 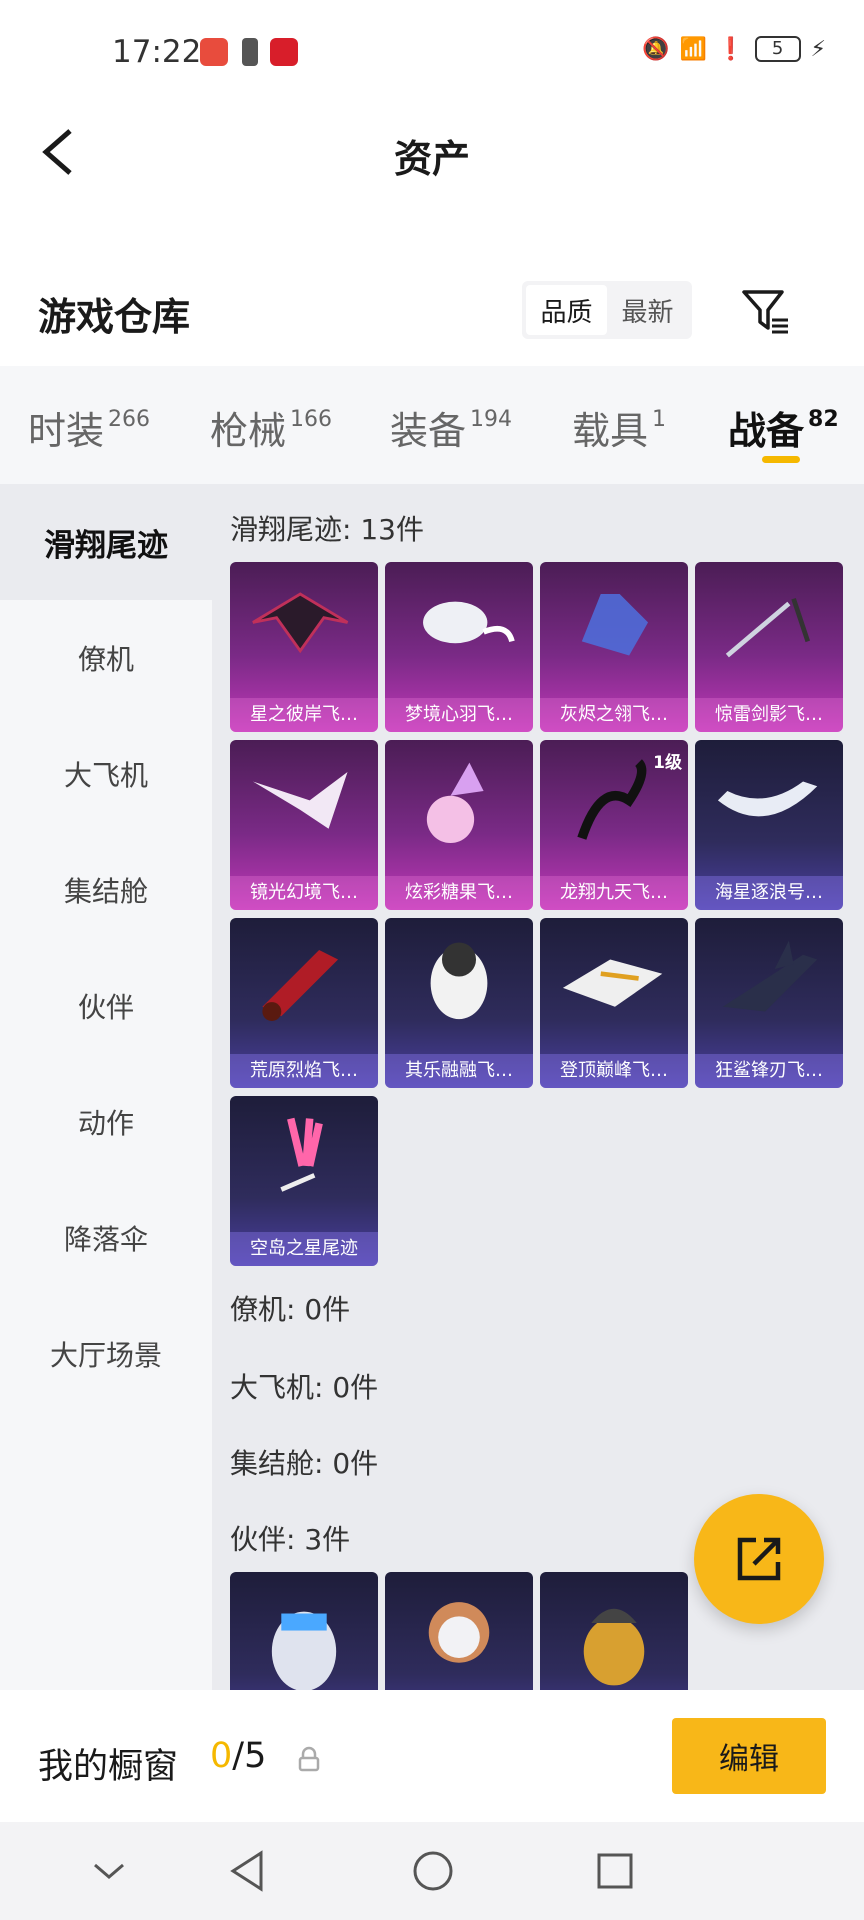 What do you see at coordinates (432, 1756) in the screenshot?
I see `showcase-bar: 我的橱窗 0/5 编辑` at bounding box center [432, 1756].